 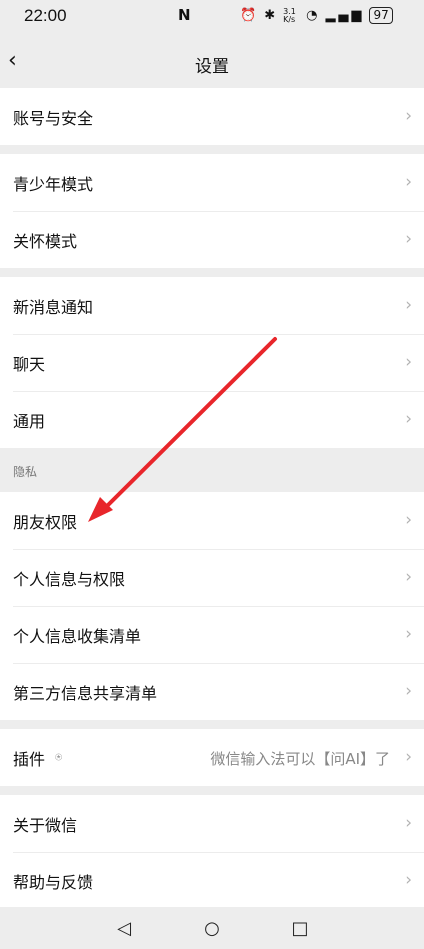 What do you see at coordinates (300, 928) in the screenshot?
I see `nav-recents-icon: □` at bounding box center [300, 928].